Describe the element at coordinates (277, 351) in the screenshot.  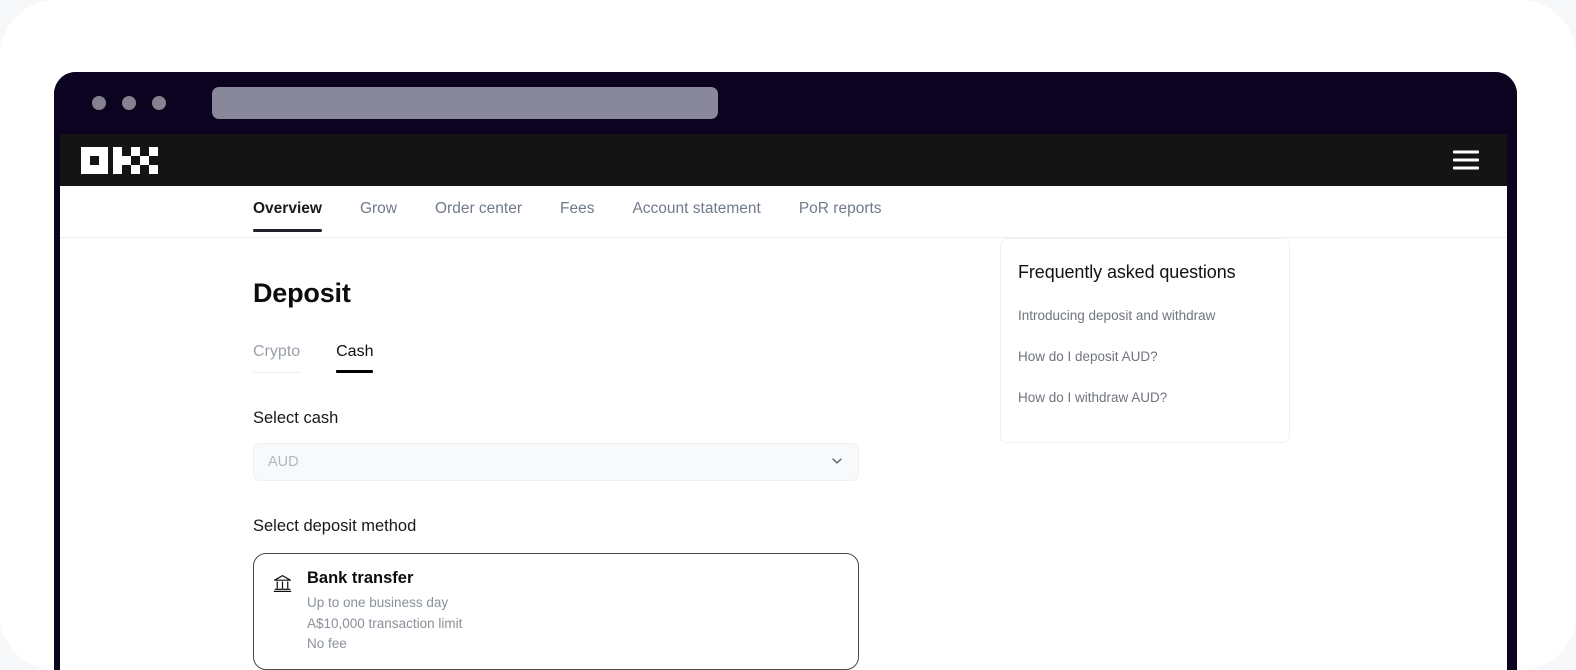
I see `tab-crypto-label: Crypto` at that location.